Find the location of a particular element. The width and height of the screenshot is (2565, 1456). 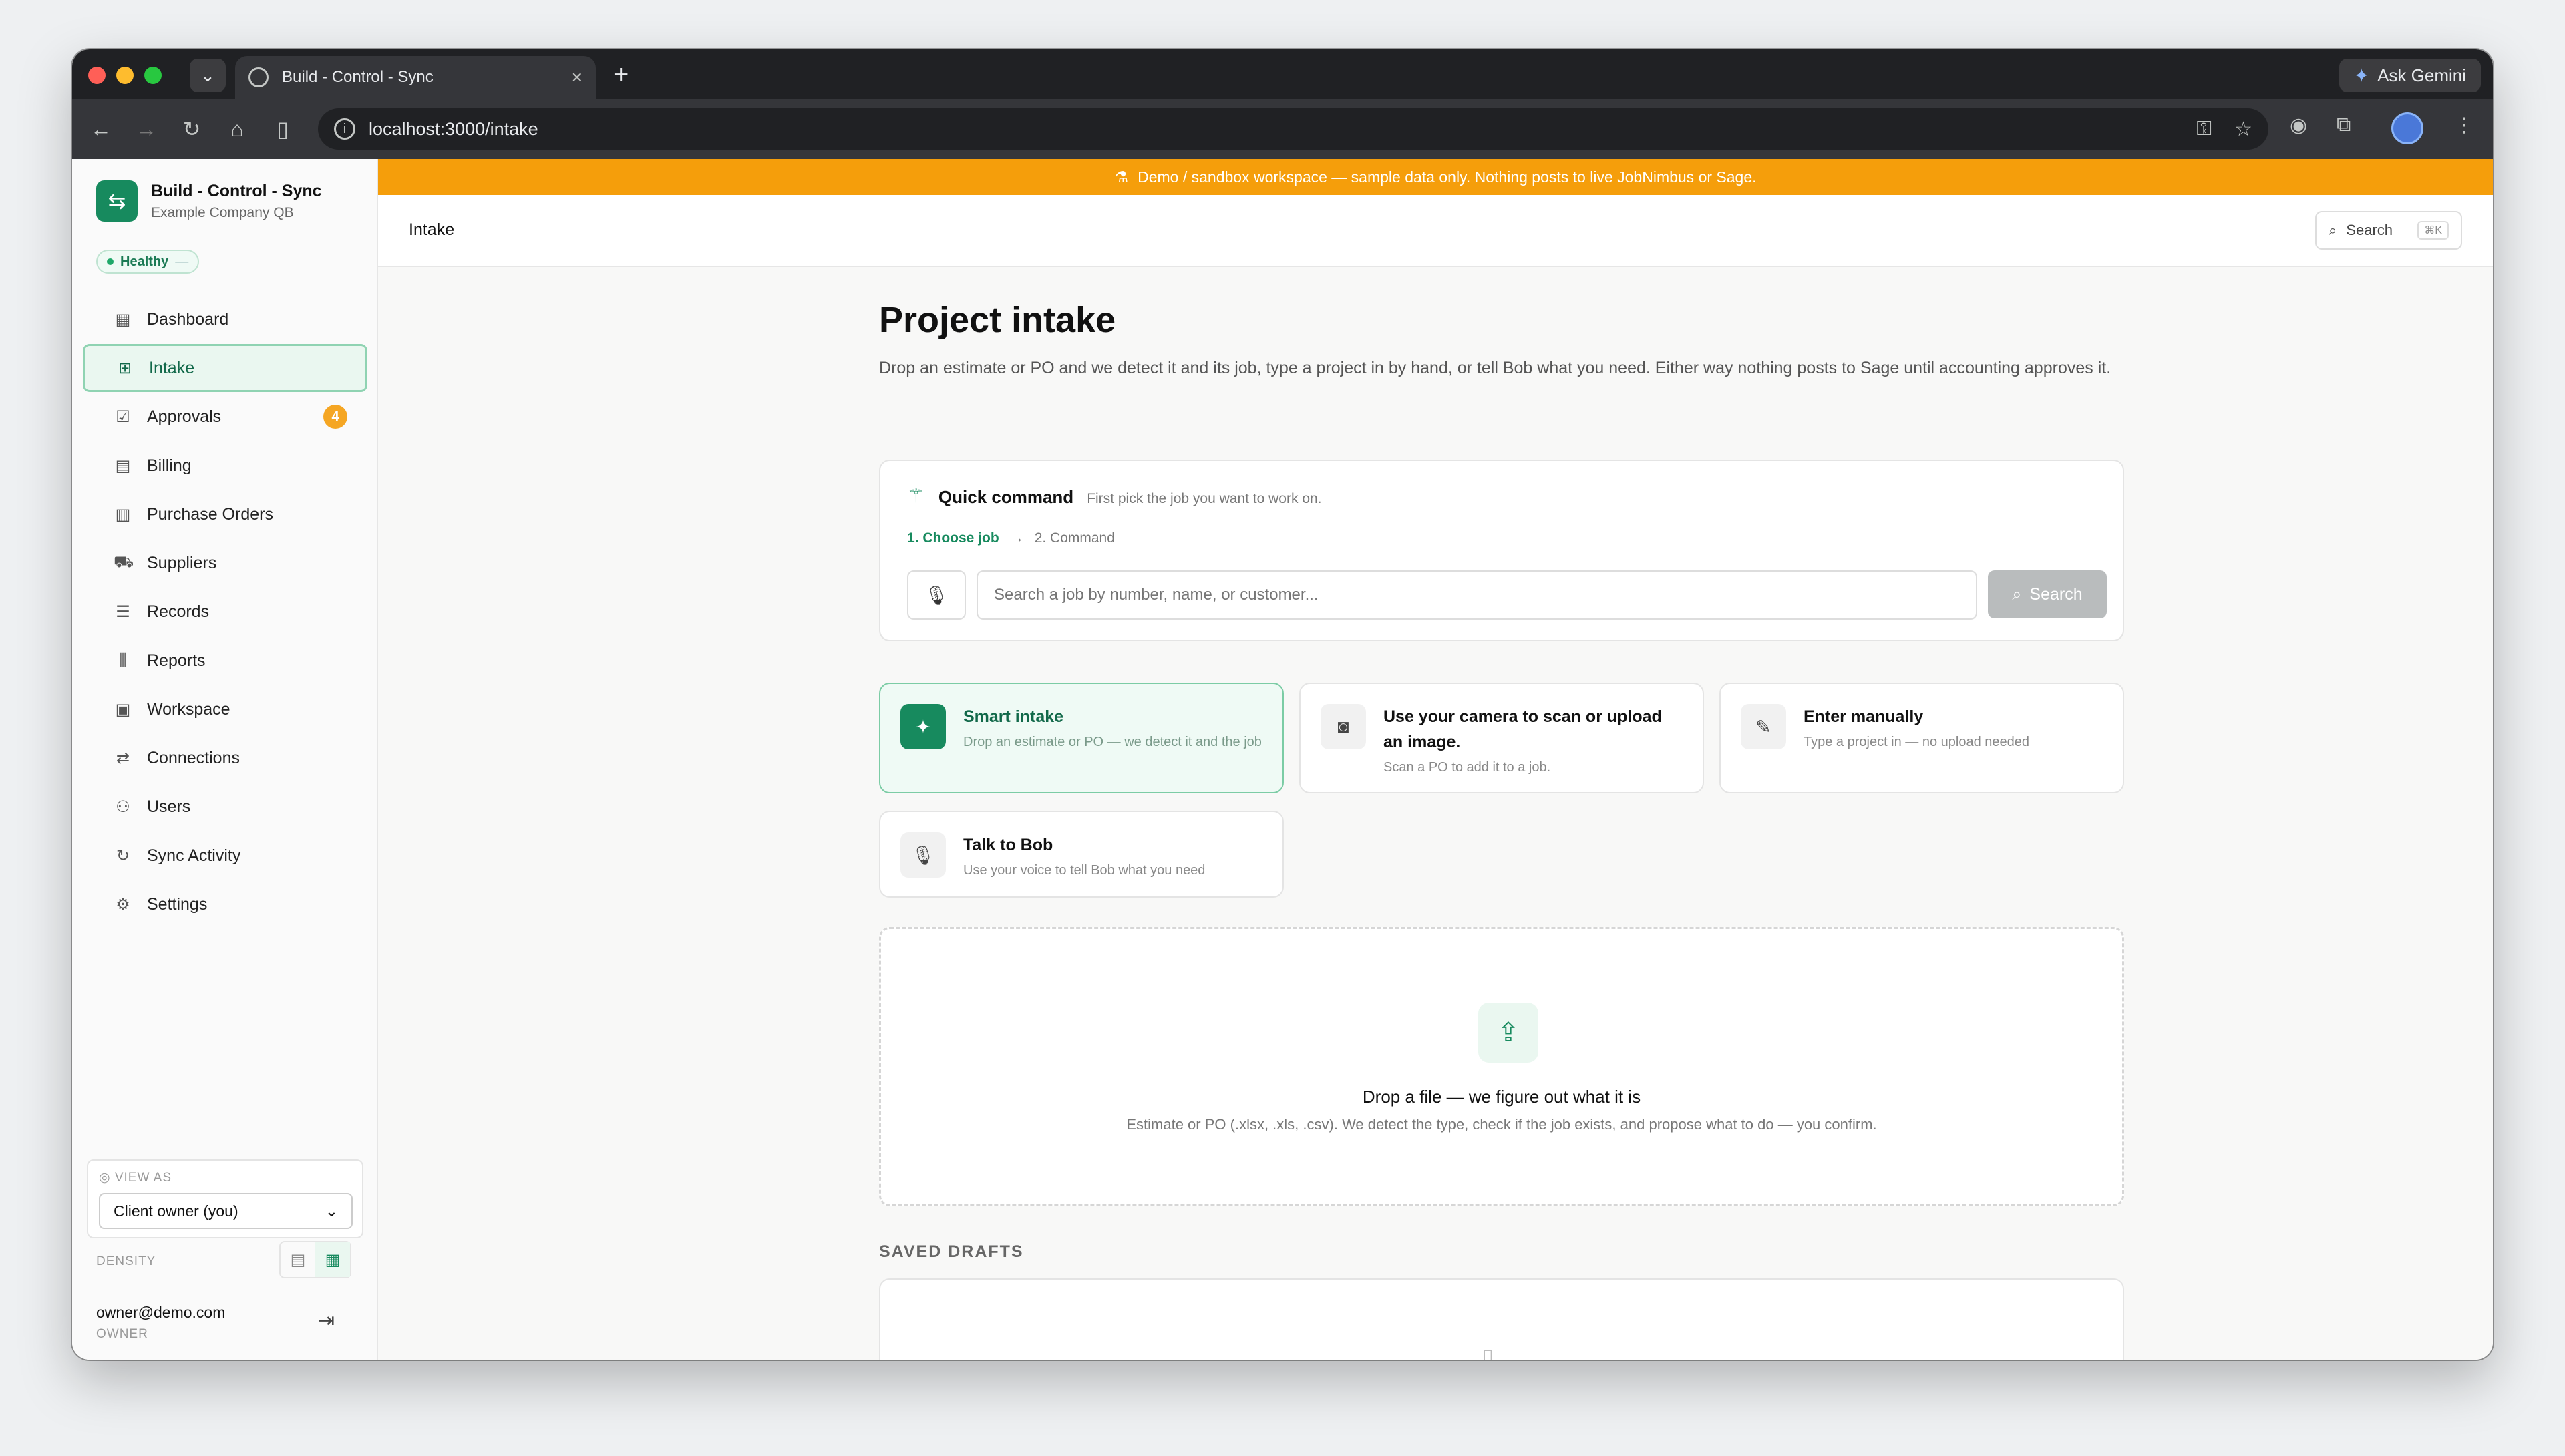

browser-tab: Build - Control - Sync × is located at coordinates (415, 77).